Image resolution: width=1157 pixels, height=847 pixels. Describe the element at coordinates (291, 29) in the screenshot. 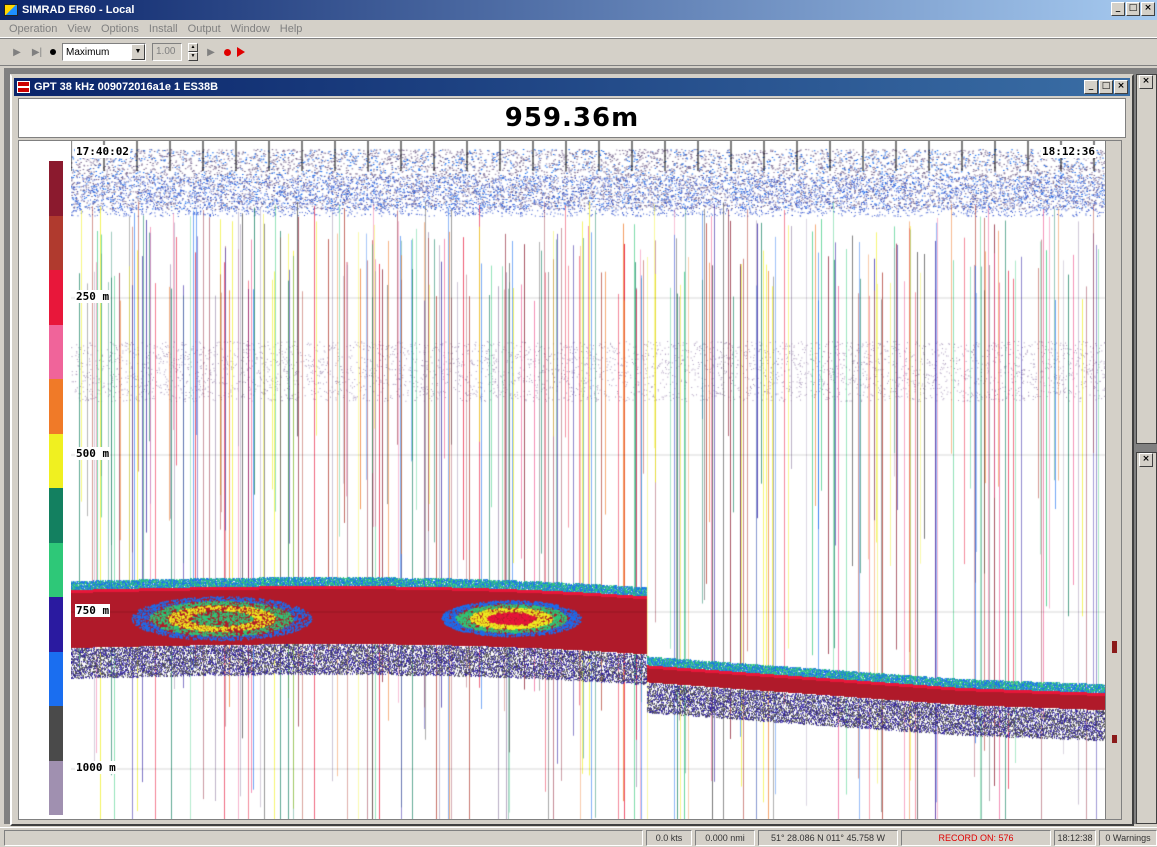

I see `menu-help: Help` at that location.